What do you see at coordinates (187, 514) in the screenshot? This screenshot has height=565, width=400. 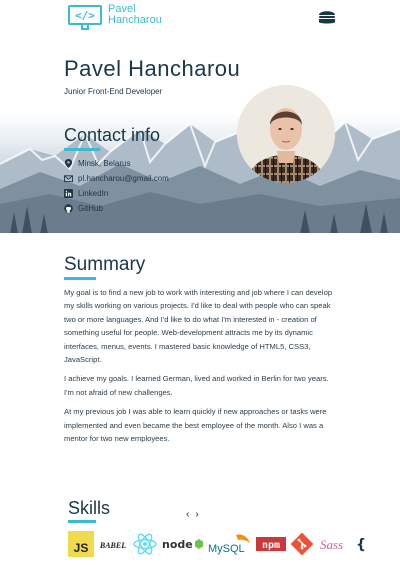 I see `carousel-prev-button: ‹` at bounding box center [187, 514].